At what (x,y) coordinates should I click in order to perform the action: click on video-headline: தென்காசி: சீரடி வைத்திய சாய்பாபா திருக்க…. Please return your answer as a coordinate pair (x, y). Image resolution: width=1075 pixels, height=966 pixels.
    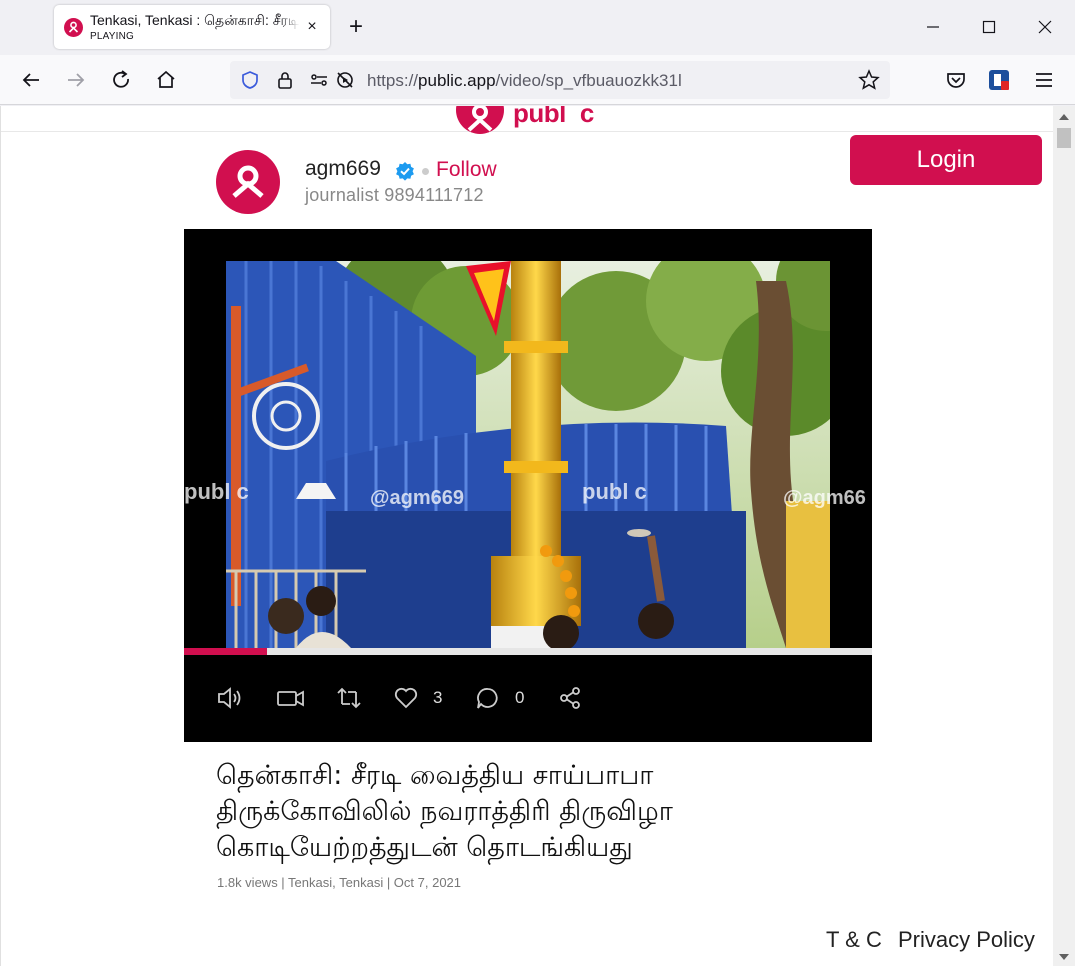
    Looking at the image, I should click on (444, 811).